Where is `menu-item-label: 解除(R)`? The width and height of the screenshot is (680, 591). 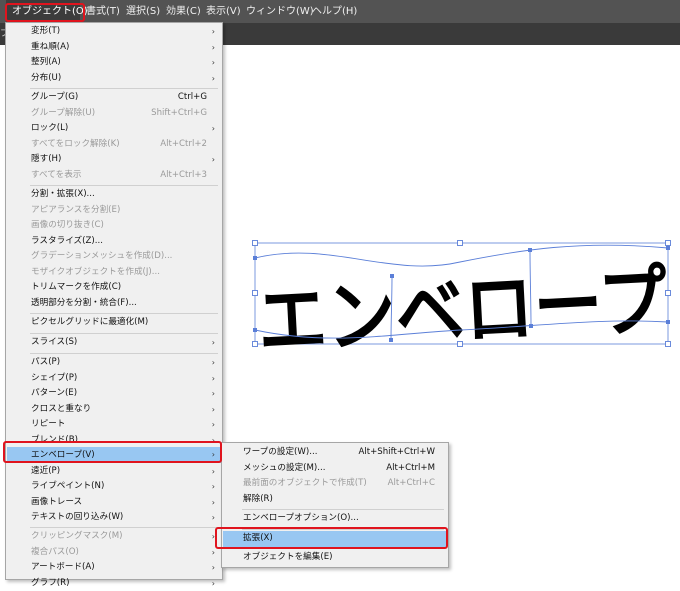 menu-item-label: 解除(R) is located at coordinates (258, 500).